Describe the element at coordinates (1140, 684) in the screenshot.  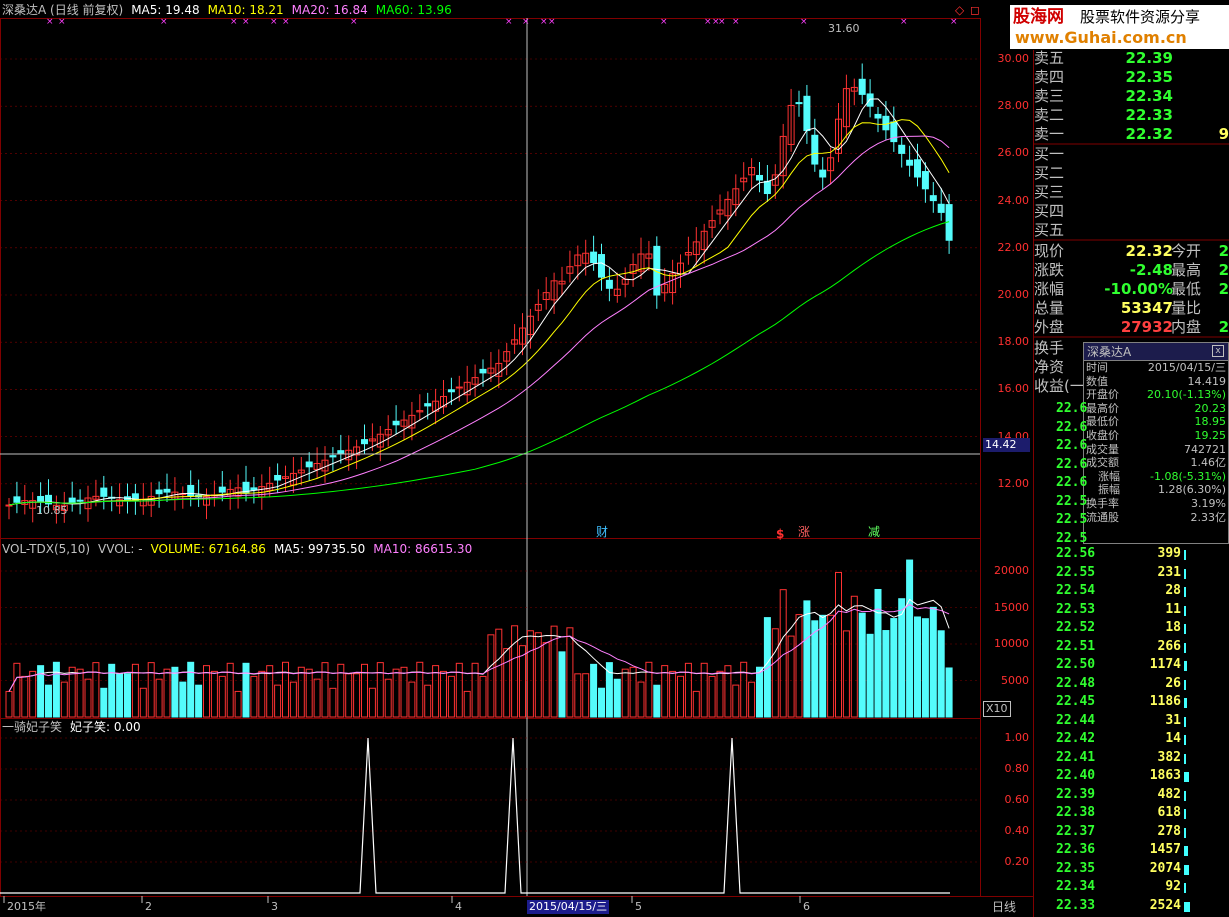
I see `orderbook-row: 22.48 26` at that location.